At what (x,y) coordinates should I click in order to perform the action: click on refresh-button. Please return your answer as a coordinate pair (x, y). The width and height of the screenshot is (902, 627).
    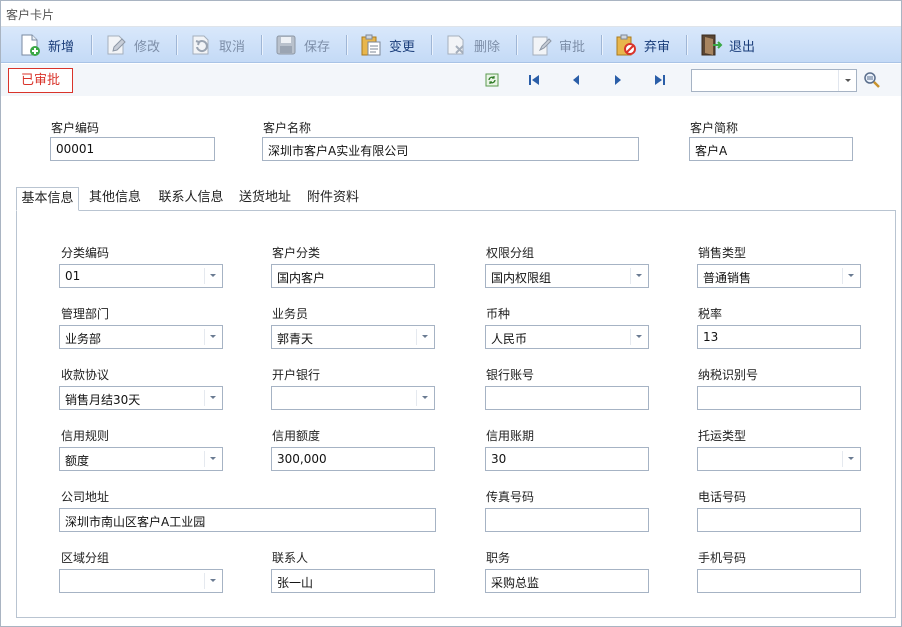
    Looking at the image, I should click on (492, 80).